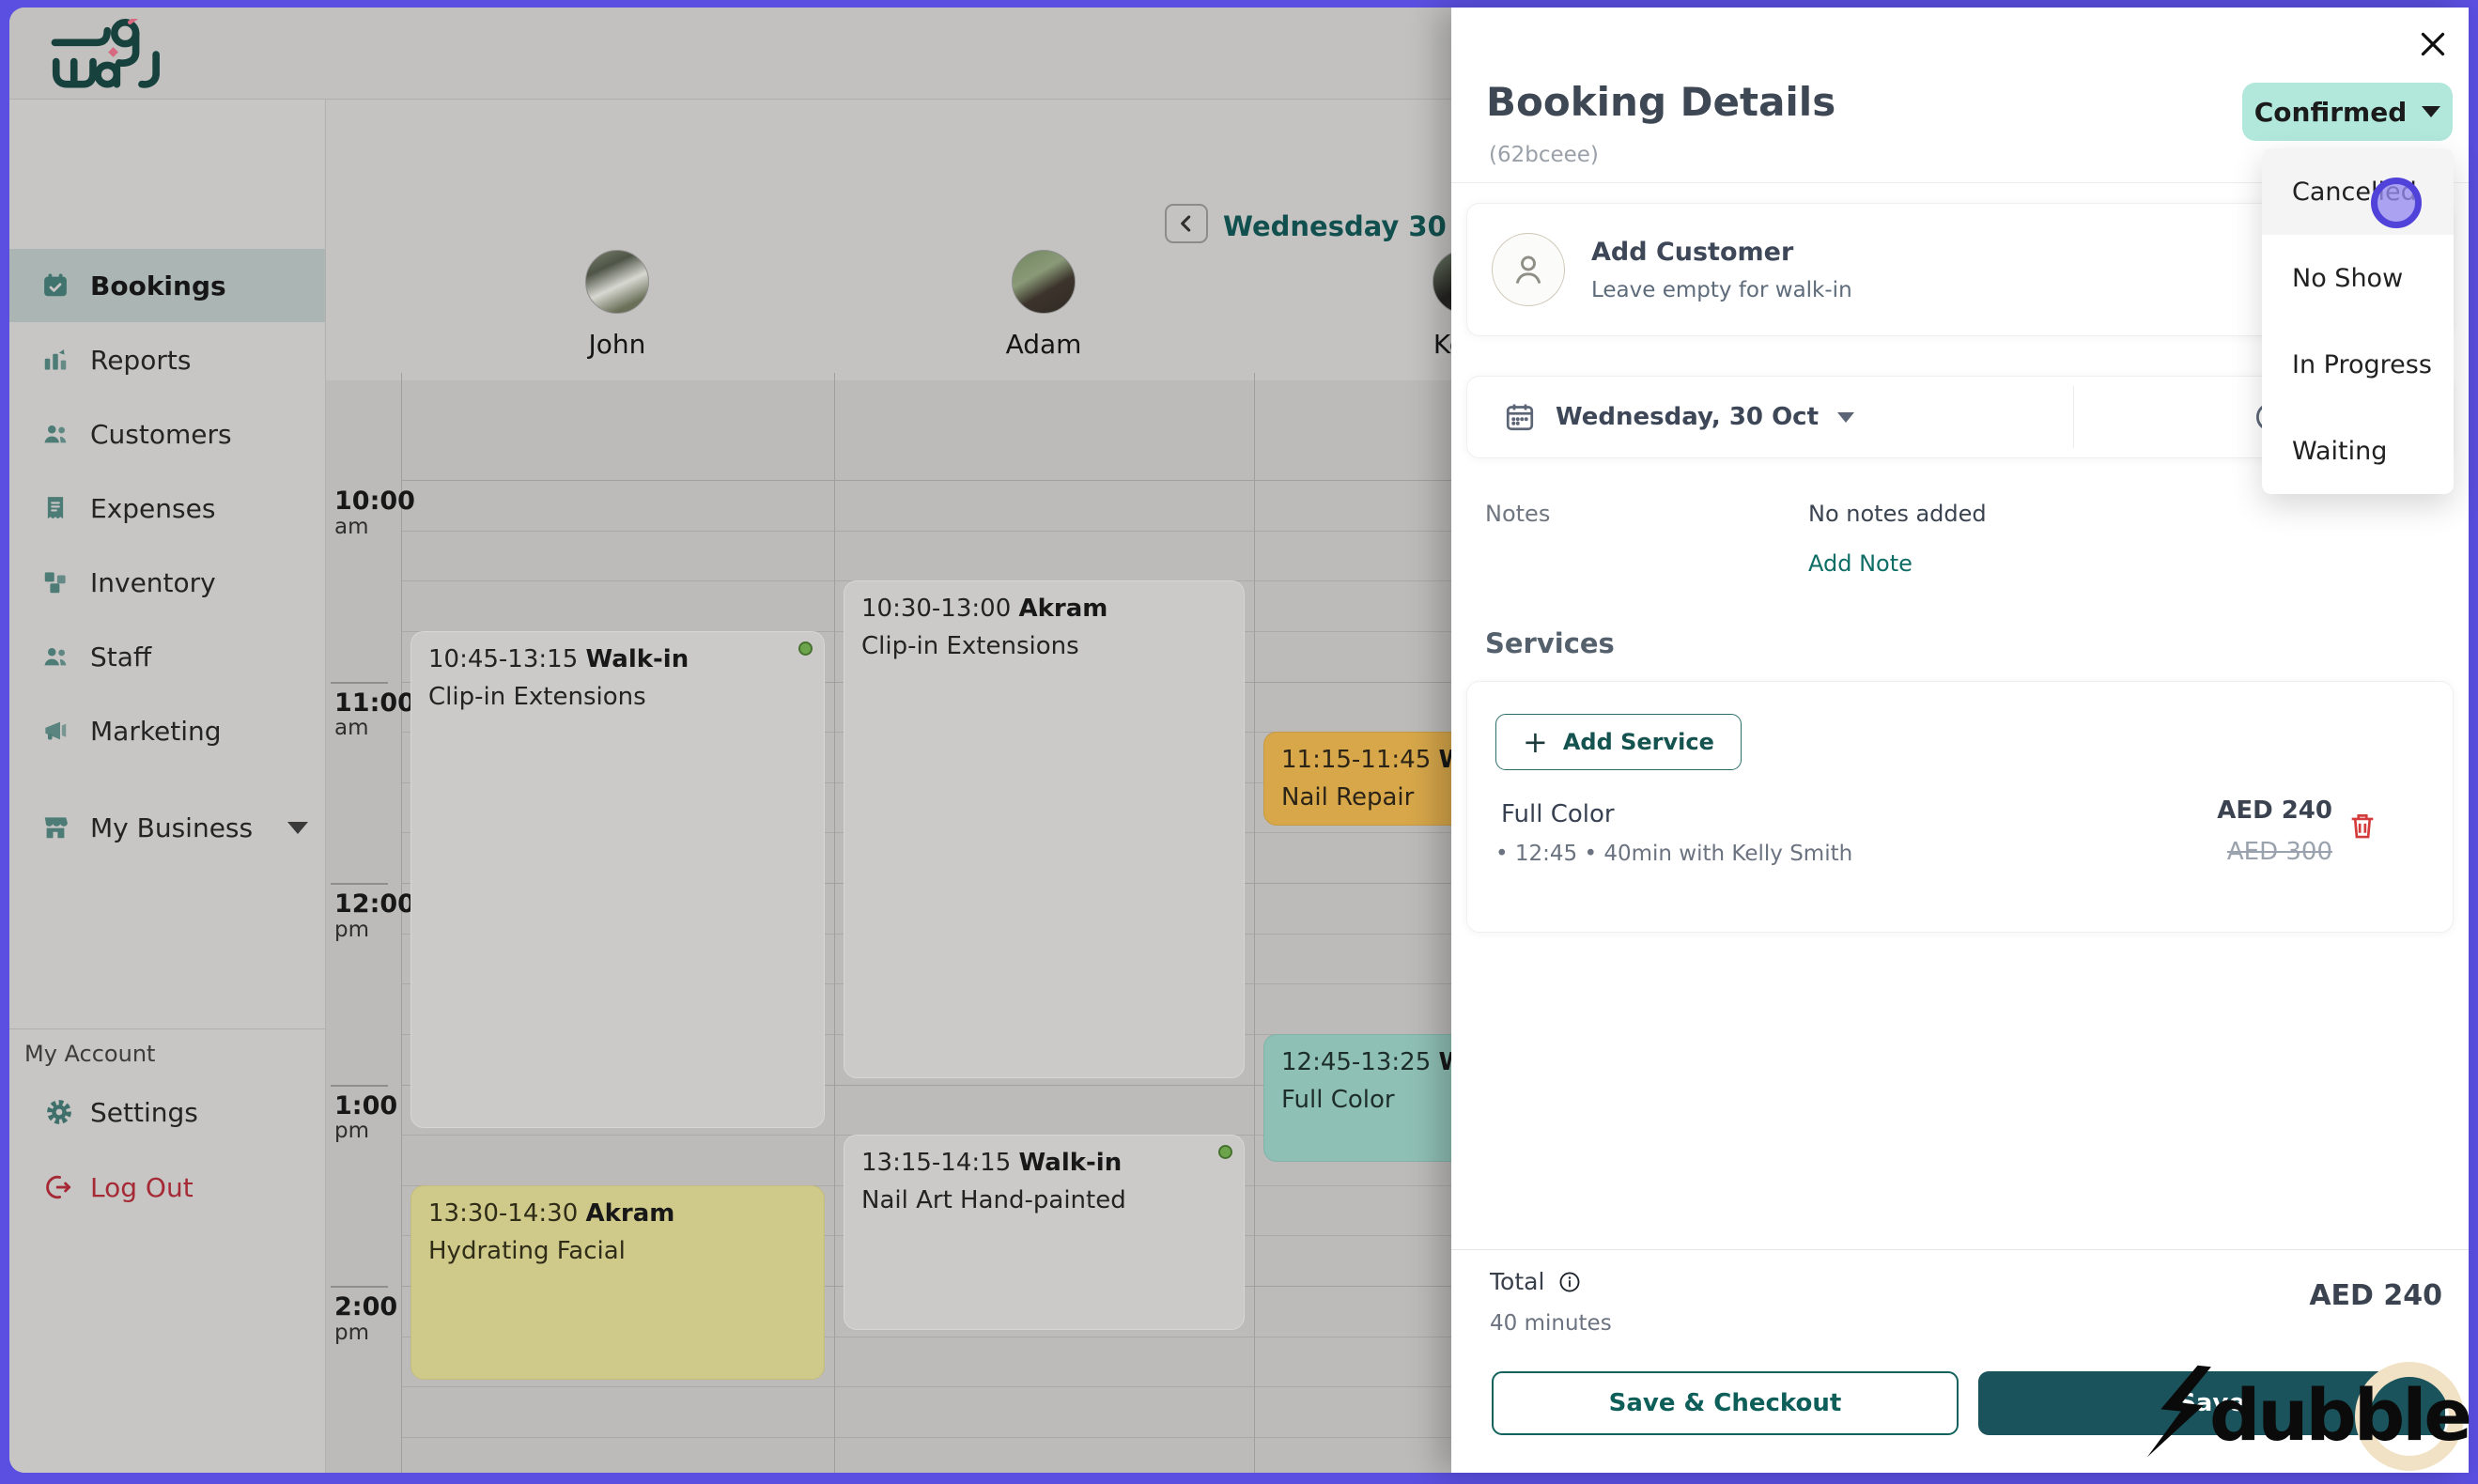 The width and height of the screenshot is (2478, 1484). Describe the element at coordinates (366, 1318) in the screenshot. I see `time-label: 2:00 pm` at that location.